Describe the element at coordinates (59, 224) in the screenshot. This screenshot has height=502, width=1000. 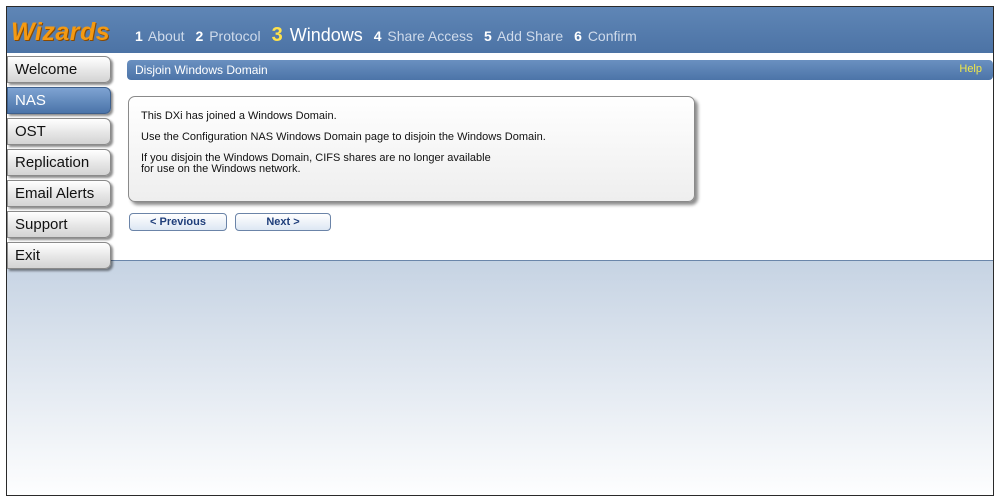
I see `sidebar-item-support: Support` at that location.